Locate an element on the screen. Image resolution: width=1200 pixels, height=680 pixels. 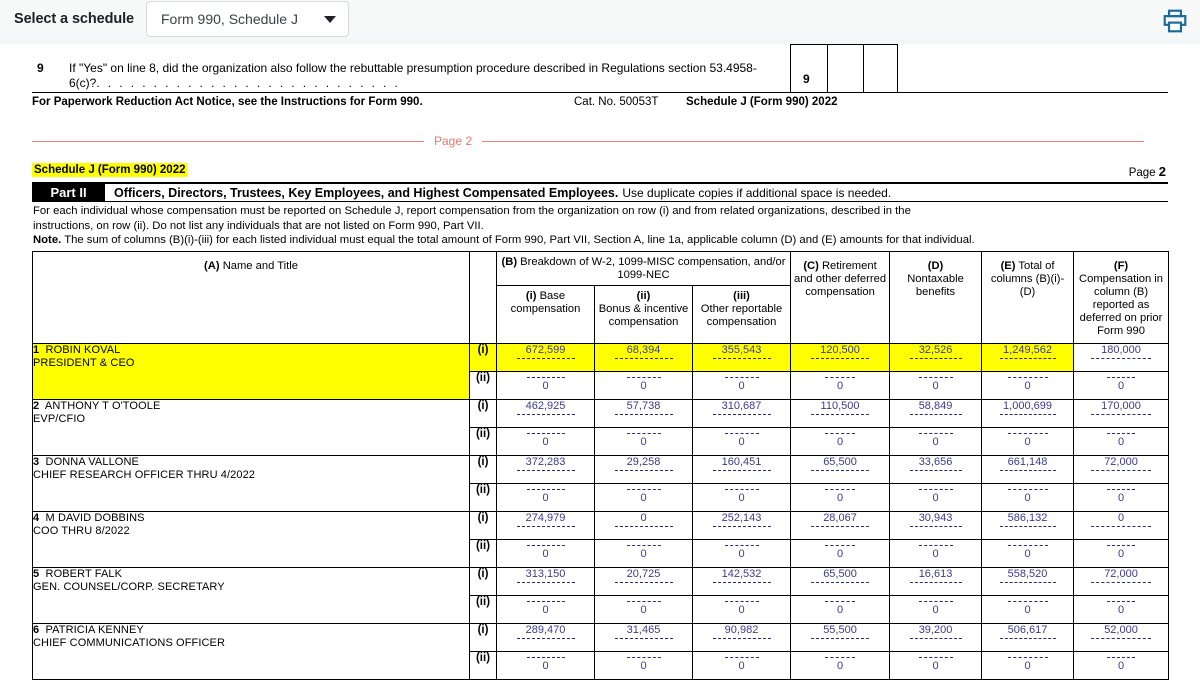
line-9-answer-boxes: 9 is located at coordinates (844, 68).